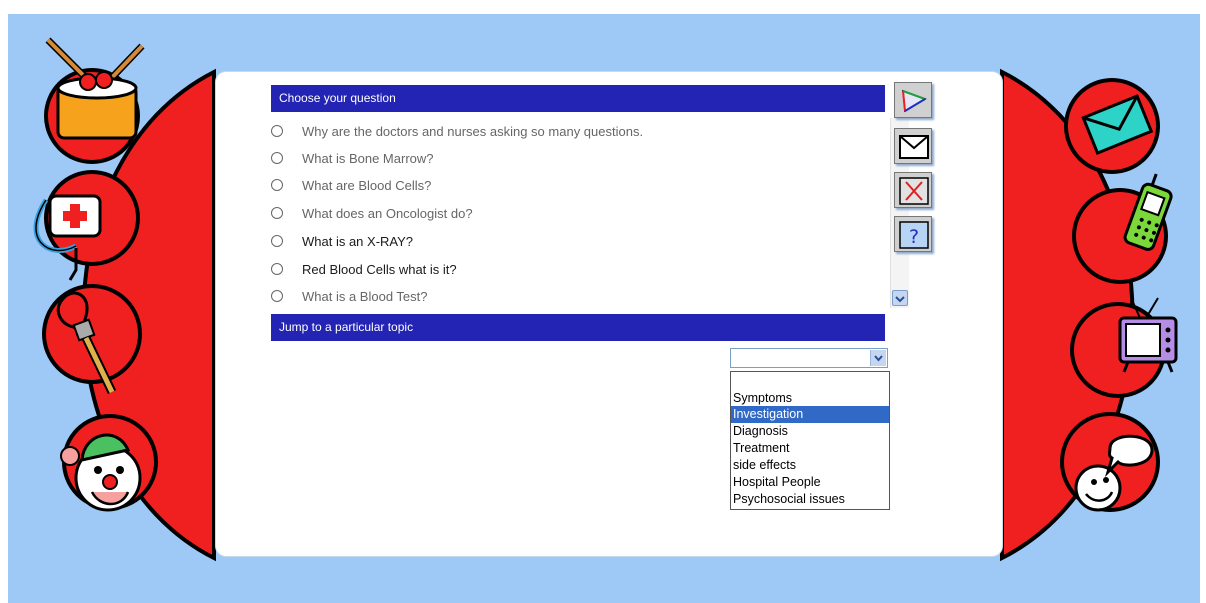  I want to click on question-label: What are Blood Cells?, so click(367, 185).